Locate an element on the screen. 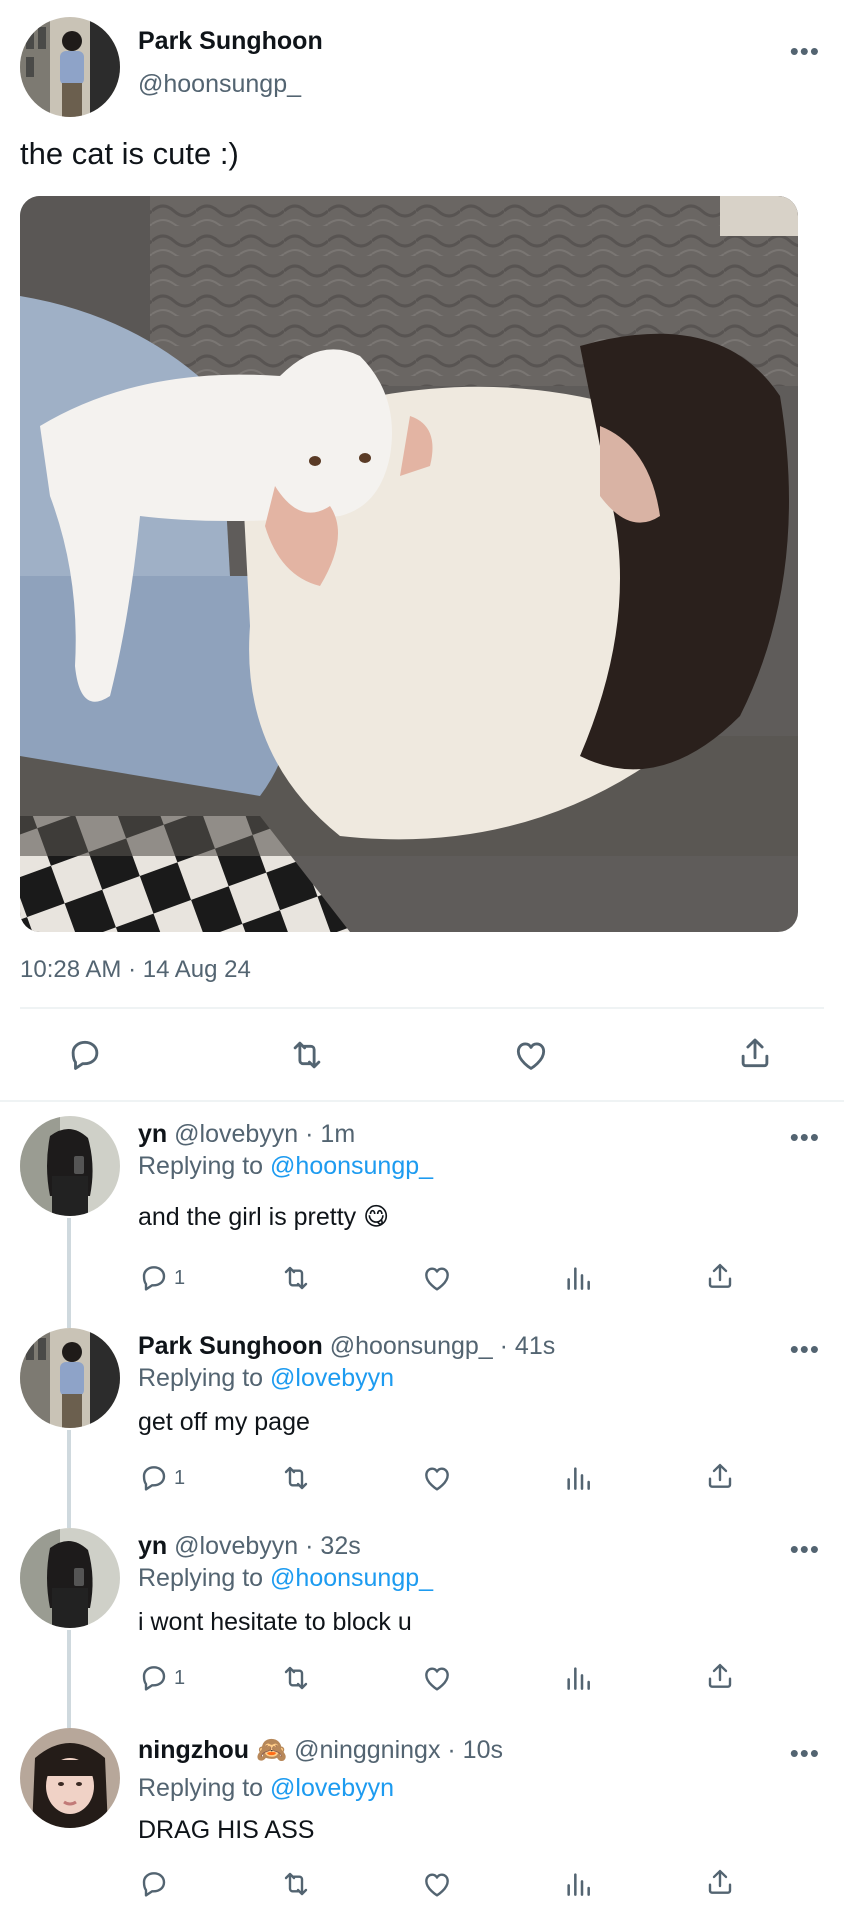  reply-text: get off my page is located at coordinates (224, 1422).